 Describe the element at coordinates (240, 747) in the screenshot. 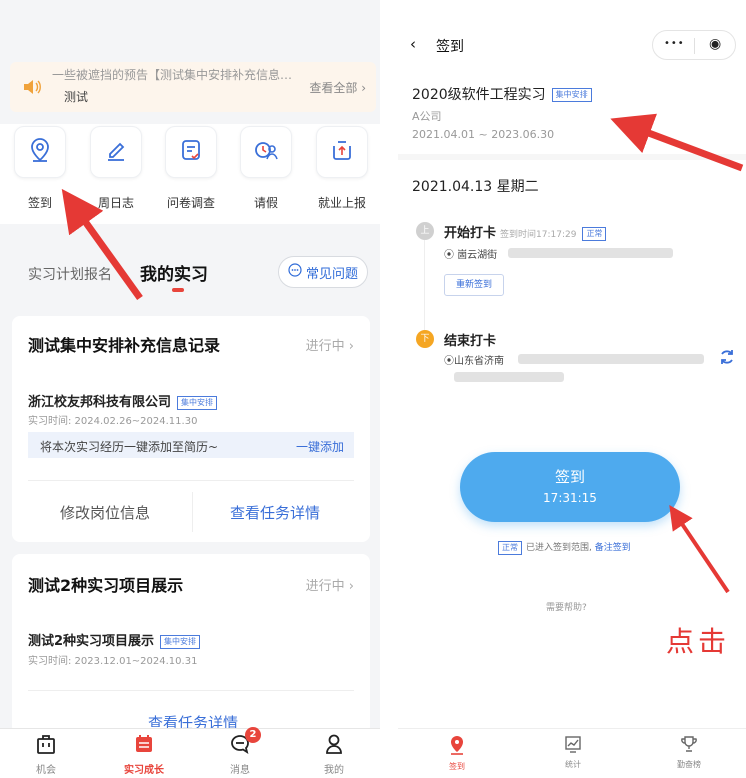

I see `chat-bubble-icon` at that location.